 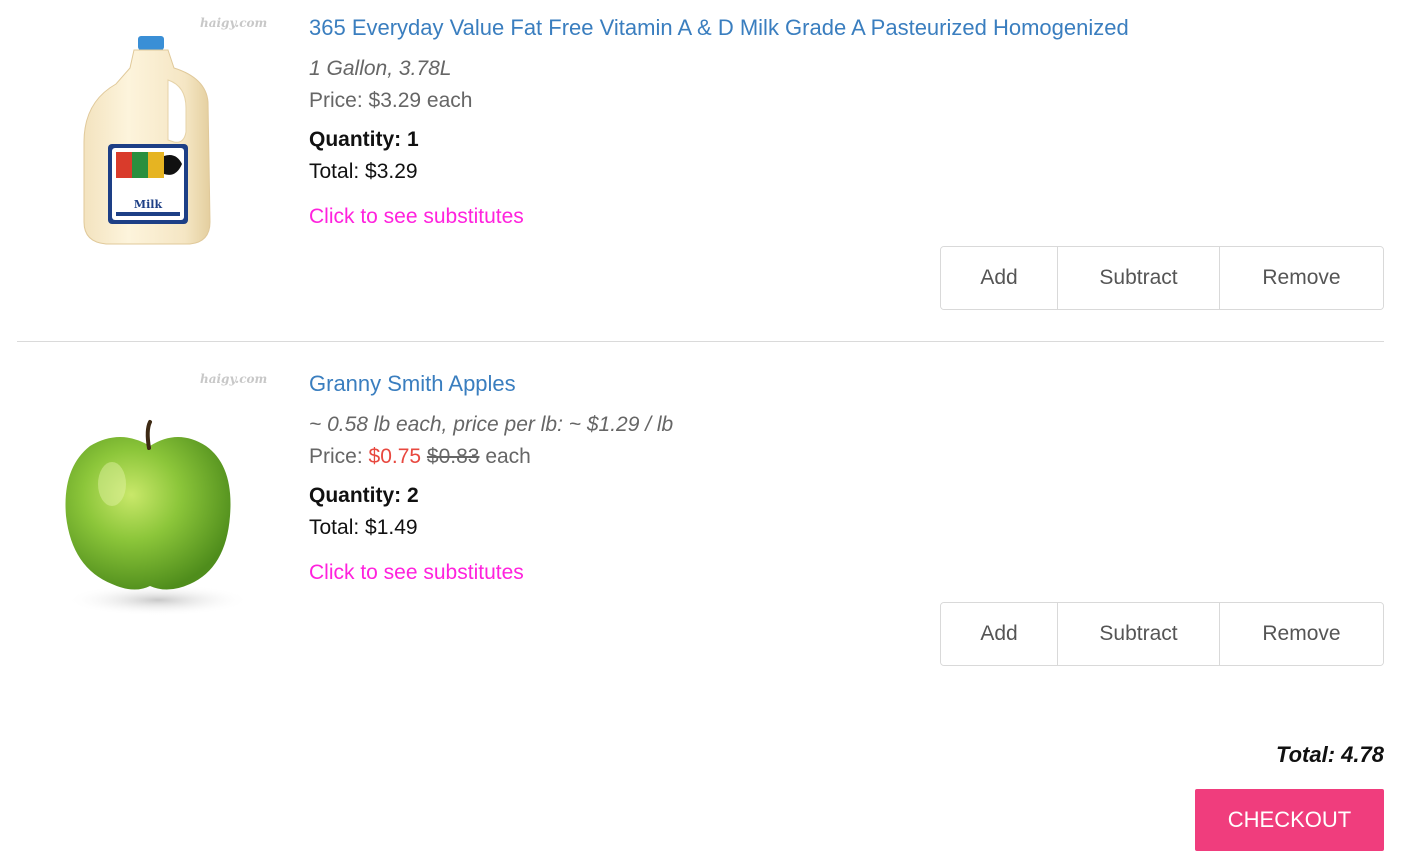 I want to click on quantity-label: Quantity: 2, so click(x=364, y=495).